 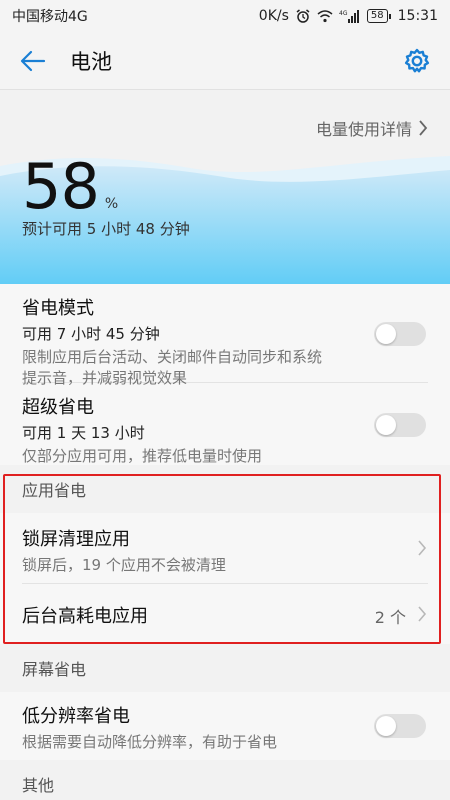 I want to click on status-indicators: 0K/s 4G 58 15:31, so click(x=348, y=16).